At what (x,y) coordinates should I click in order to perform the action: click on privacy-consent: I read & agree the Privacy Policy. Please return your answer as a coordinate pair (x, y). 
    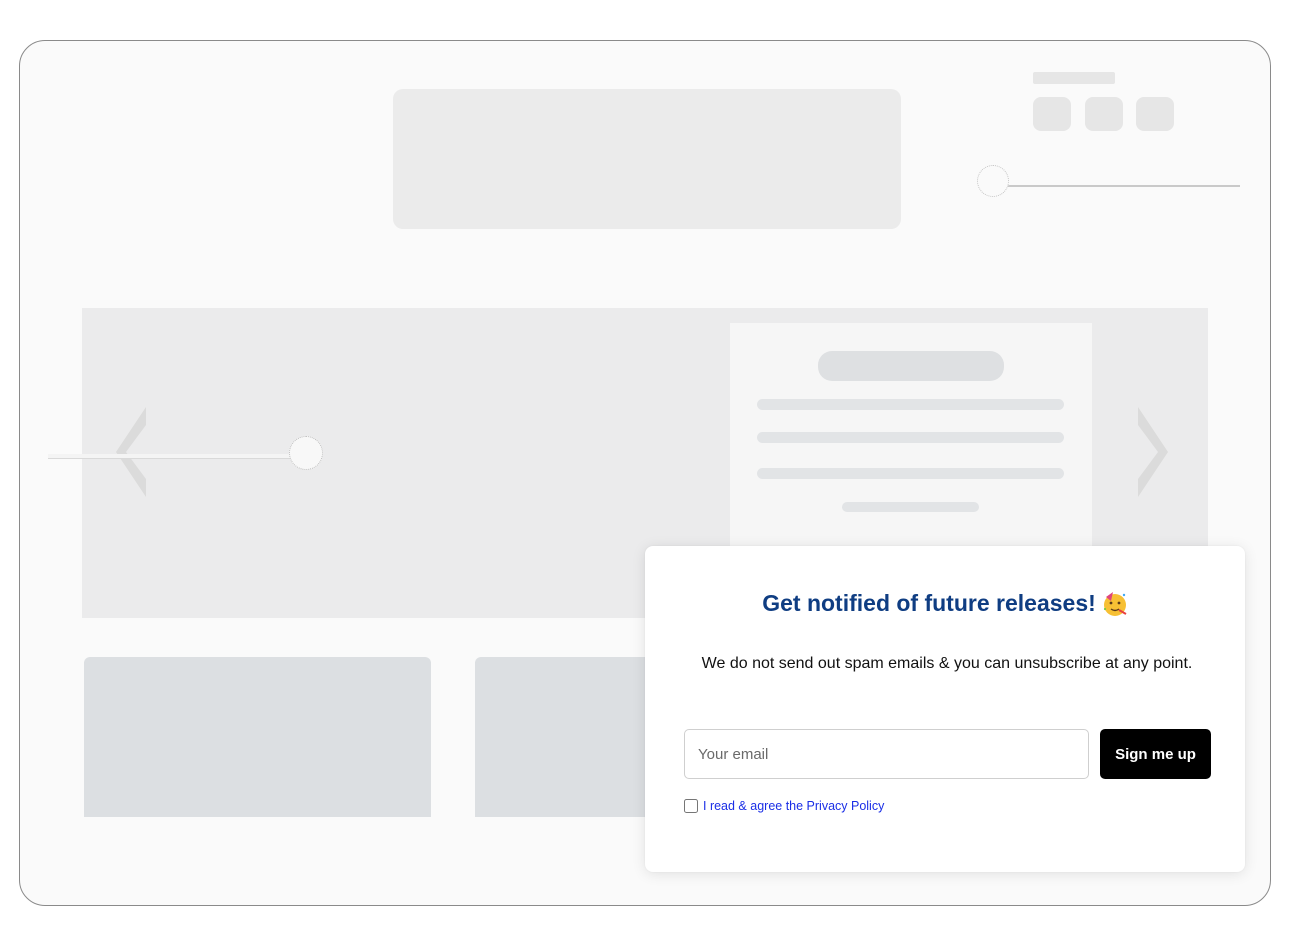
    Looking at the image, I should click on (784, 806).